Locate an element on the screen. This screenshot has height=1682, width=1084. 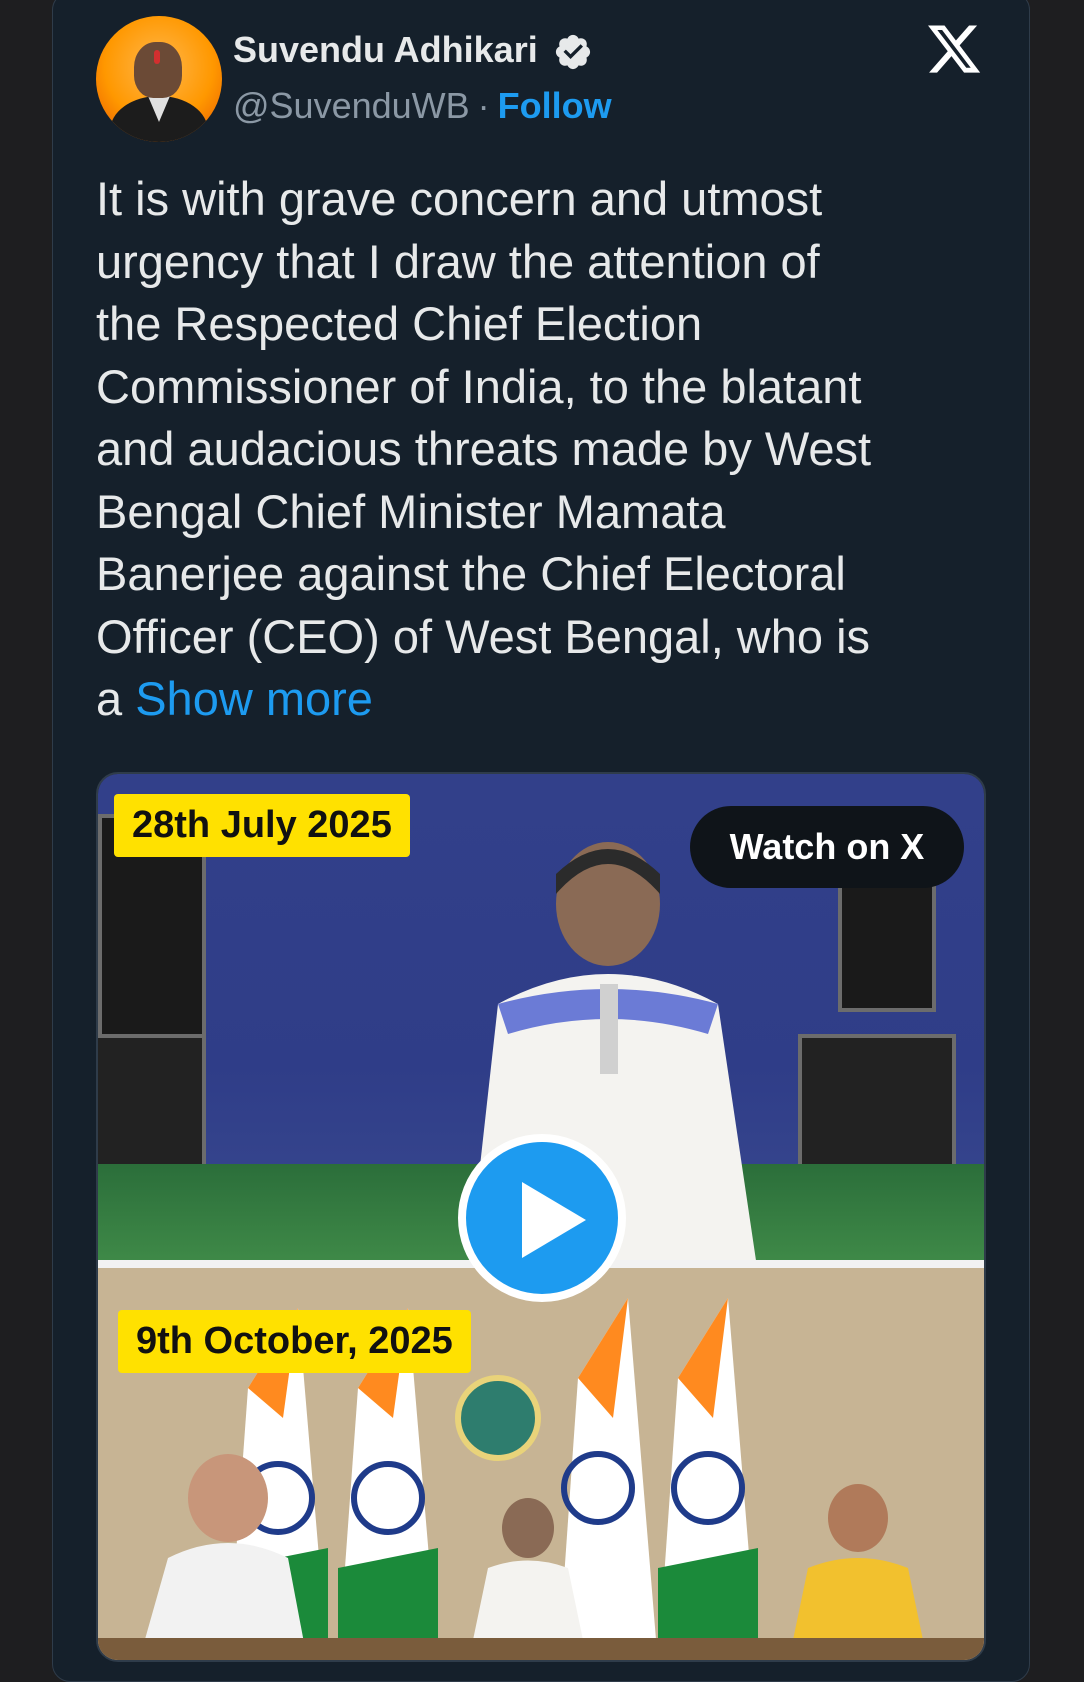
date-badge-top: 28th July 2025 is located at coordinates (262, 825).